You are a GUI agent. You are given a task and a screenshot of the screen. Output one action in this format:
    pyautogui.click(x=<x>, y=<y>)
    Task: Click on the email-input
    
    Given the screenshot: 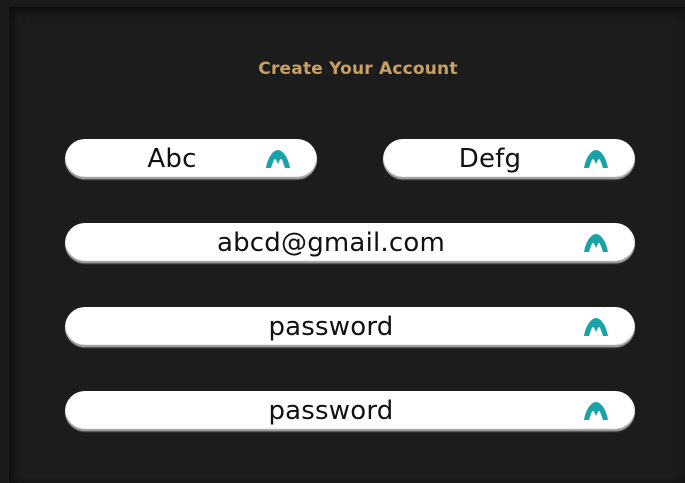 What is the action you would take?
    pyautogui.click(x=350, y=243)
    